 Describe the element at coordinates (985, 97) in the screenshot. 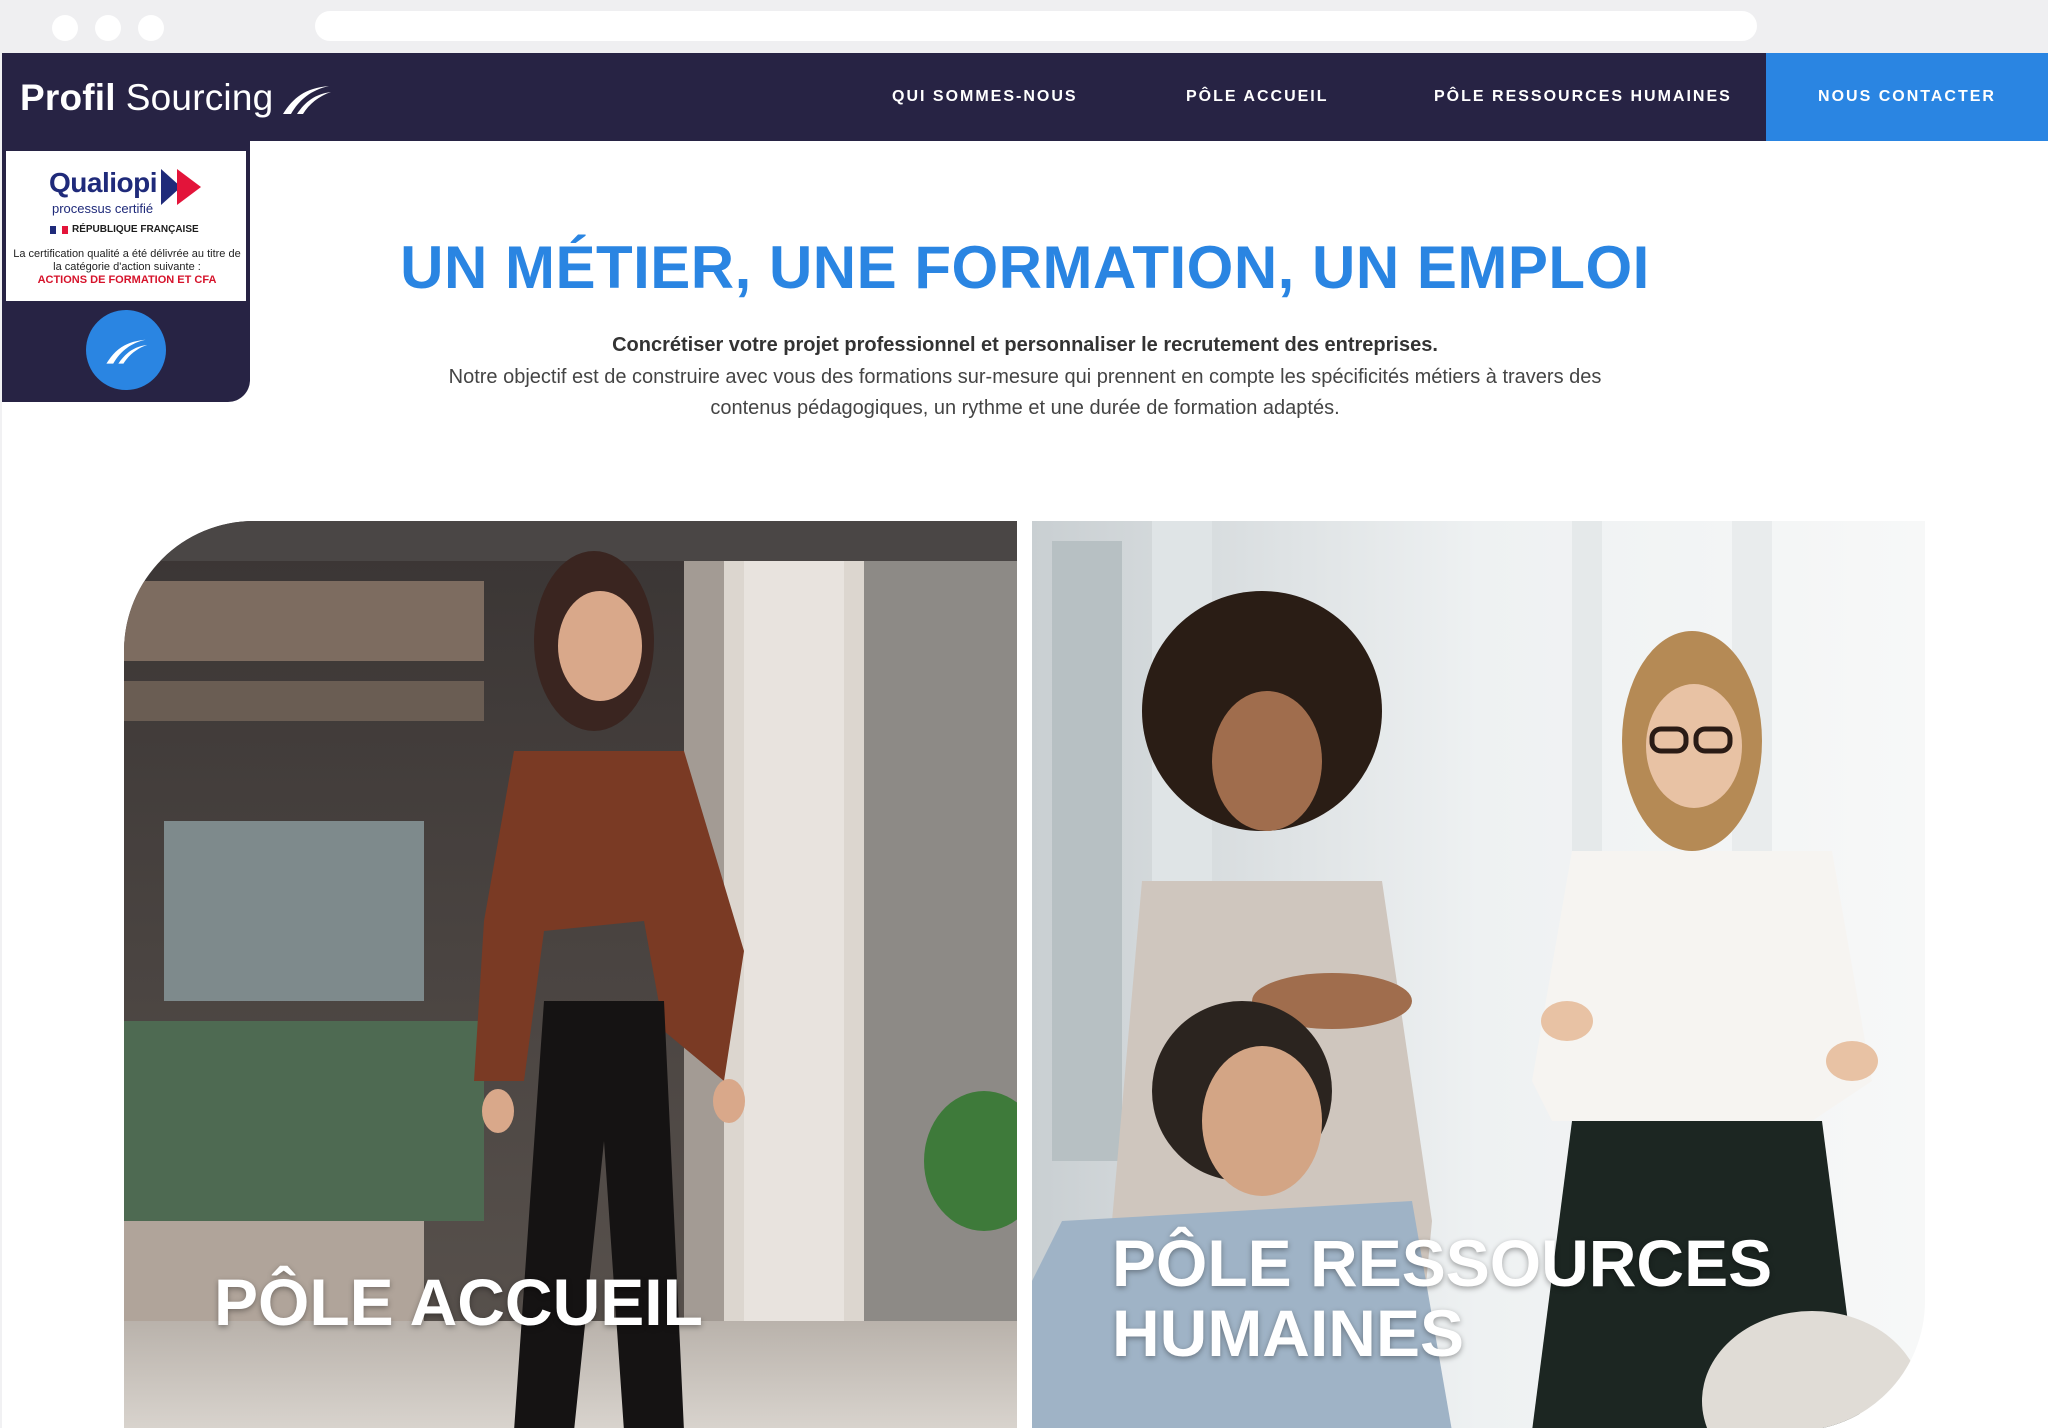

I see `nav-qui-sommes-nous: QUI SOMMES-NOUS` at that location.